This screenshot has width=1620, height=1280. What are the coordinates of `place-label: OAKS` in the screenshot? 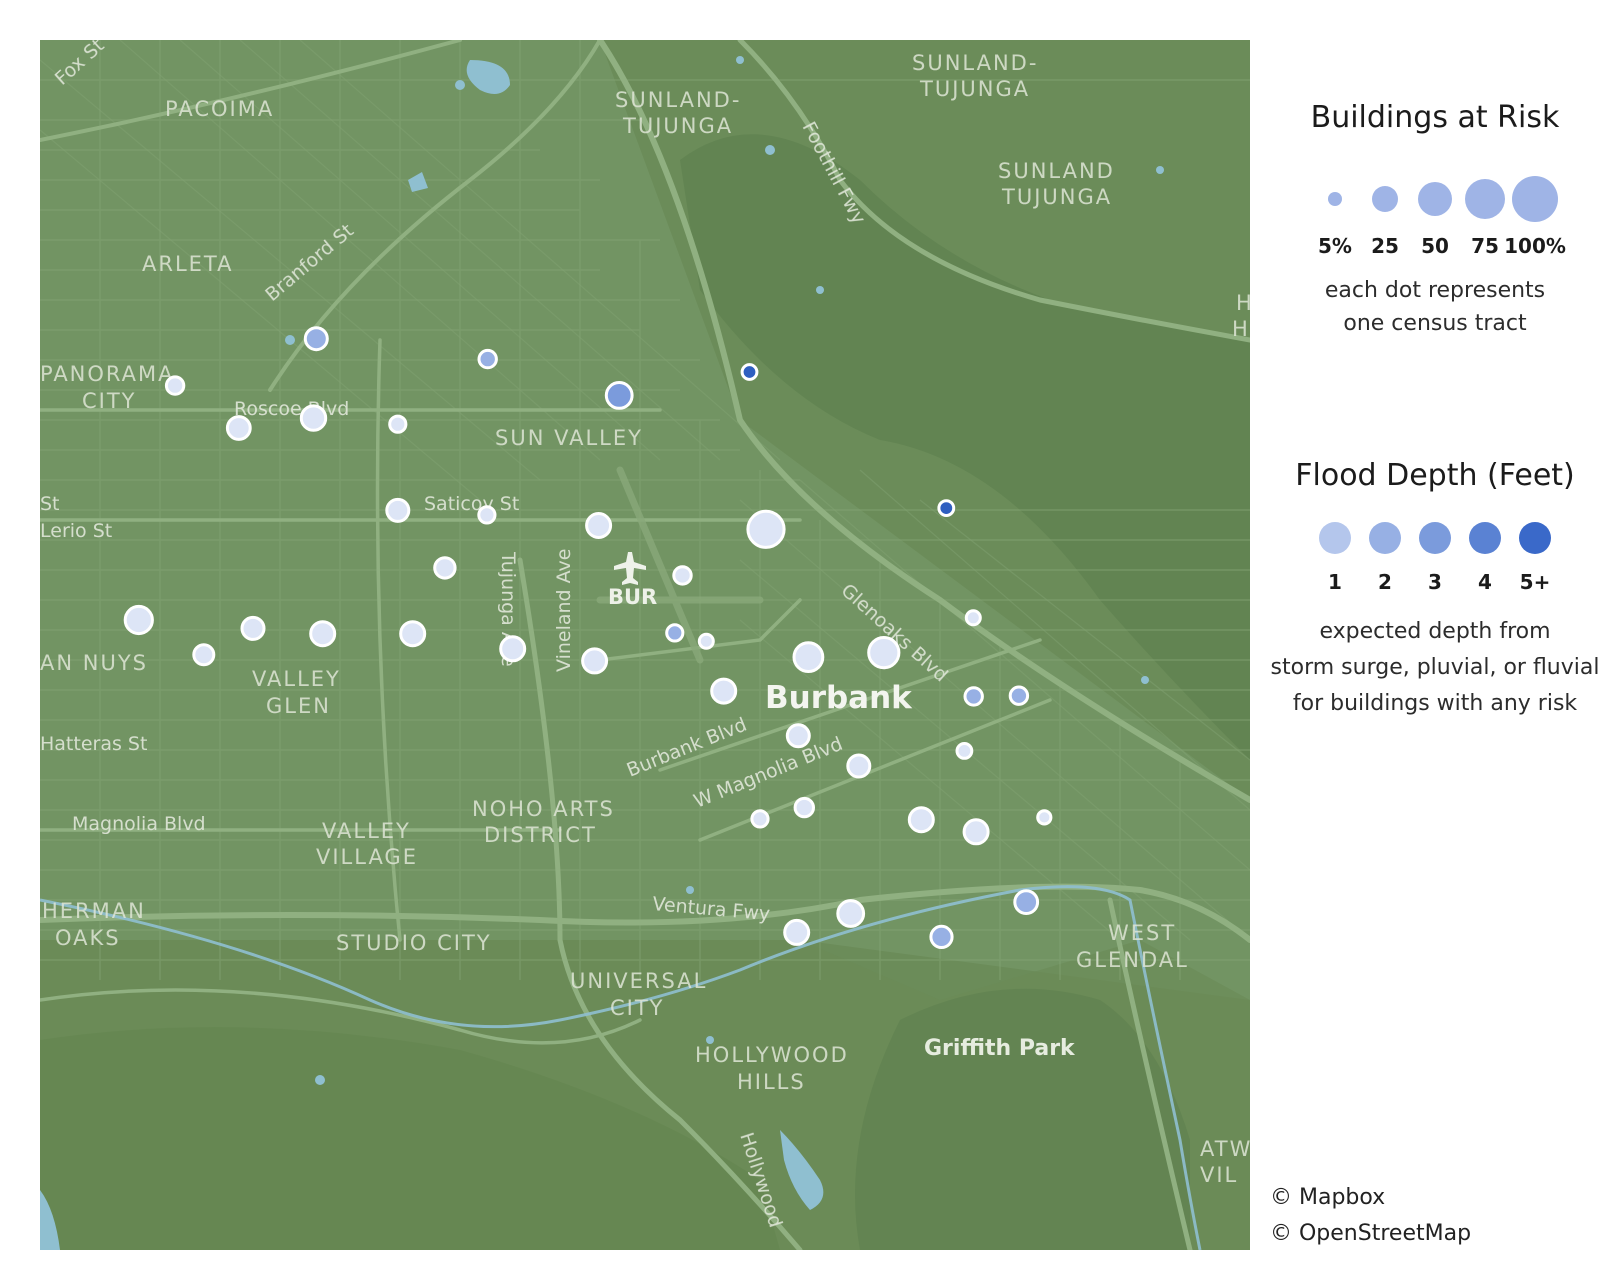 It's located at (88, 938).